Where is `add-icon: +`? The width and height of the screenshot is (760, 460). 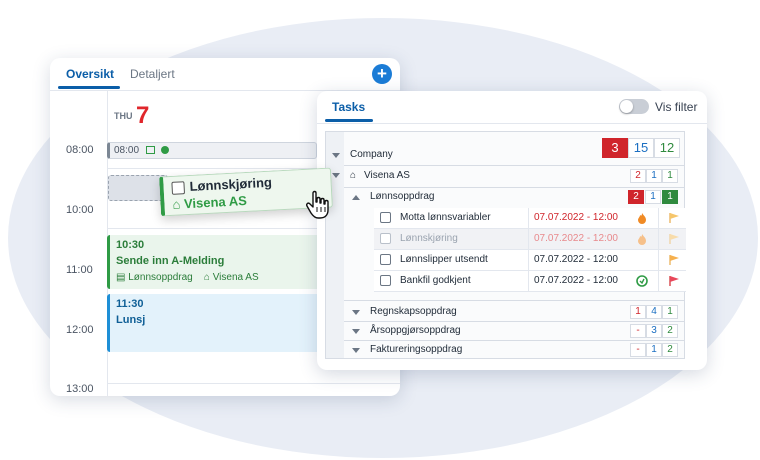
add-icon: + is located at coordinates (382, 73).